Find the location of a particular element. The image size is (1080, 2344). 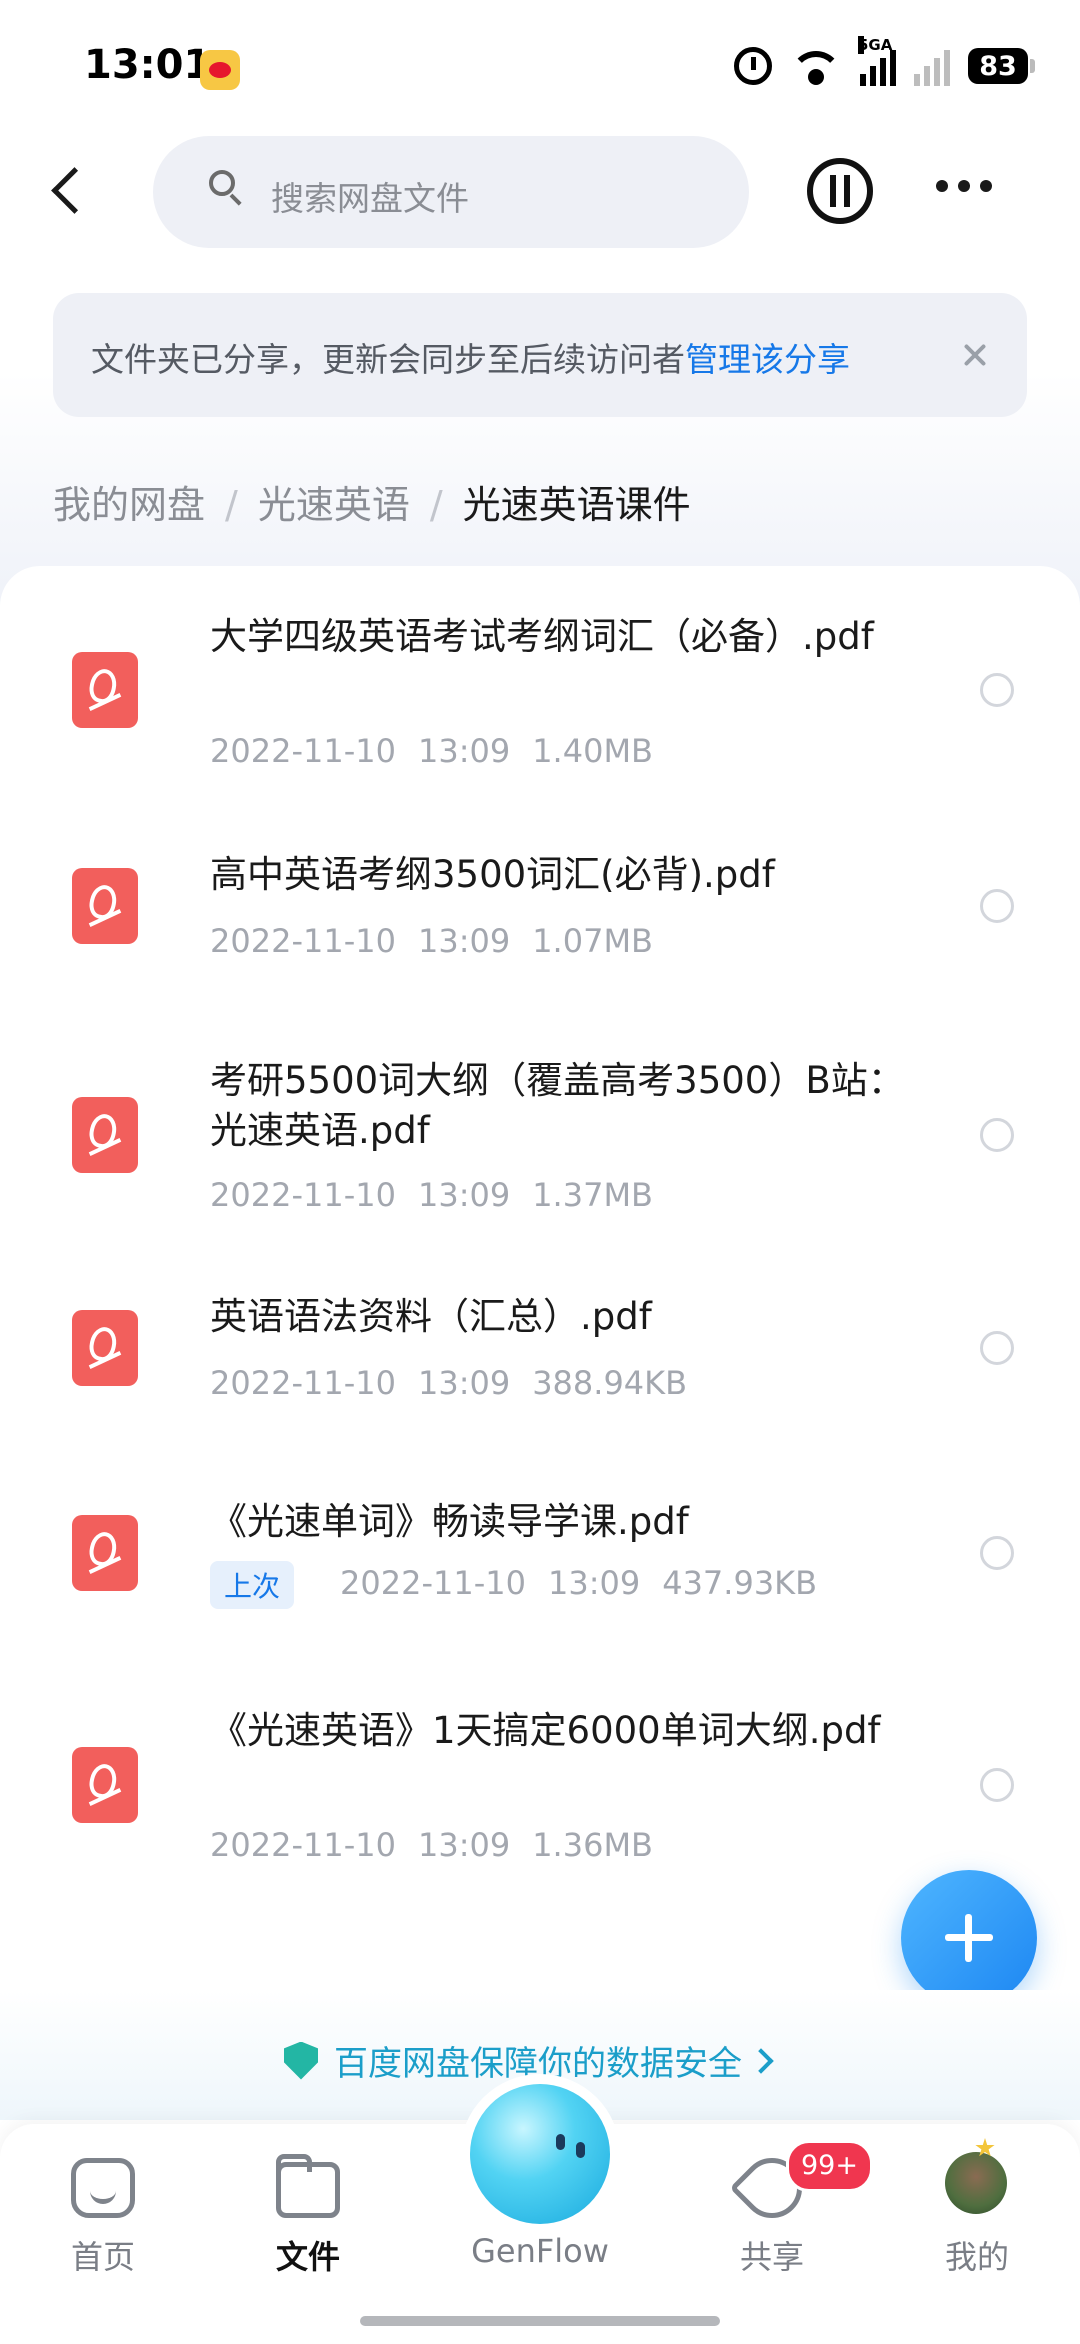

file-meta: 2022-11-10 13:09 1.40MB is located at coordinates (431, 751).